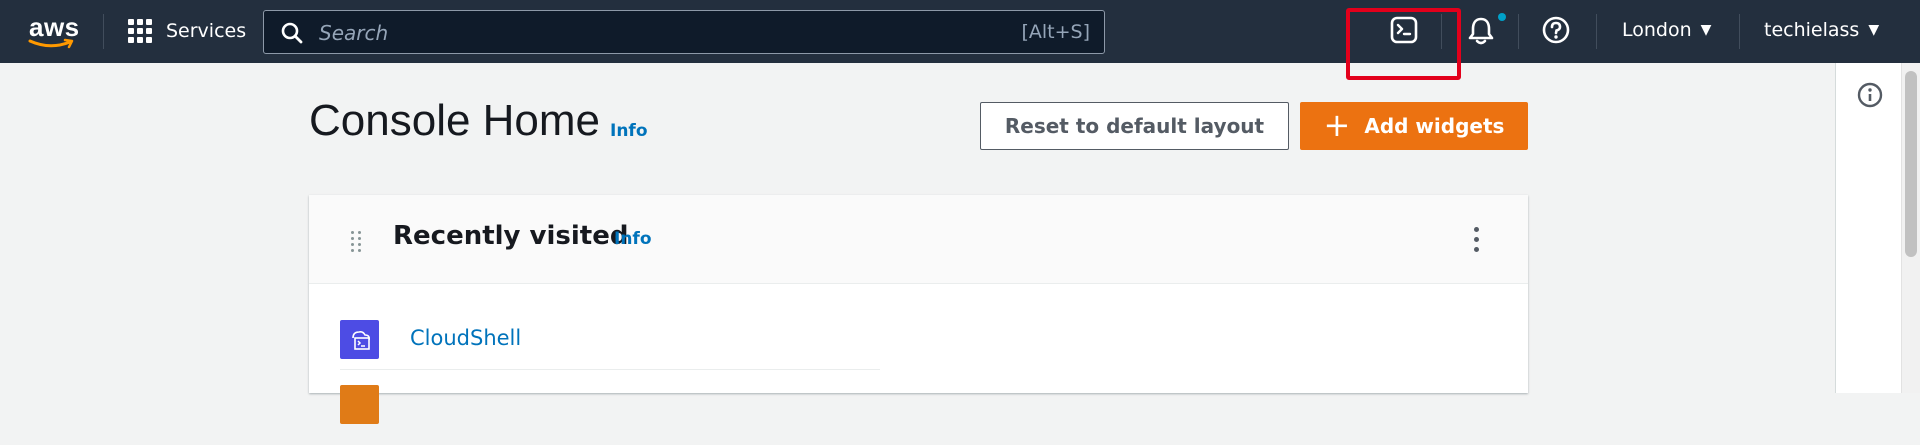 This screenshot has width=1920, height=445. I want to click on more-options-icon, so click(1476, 242).